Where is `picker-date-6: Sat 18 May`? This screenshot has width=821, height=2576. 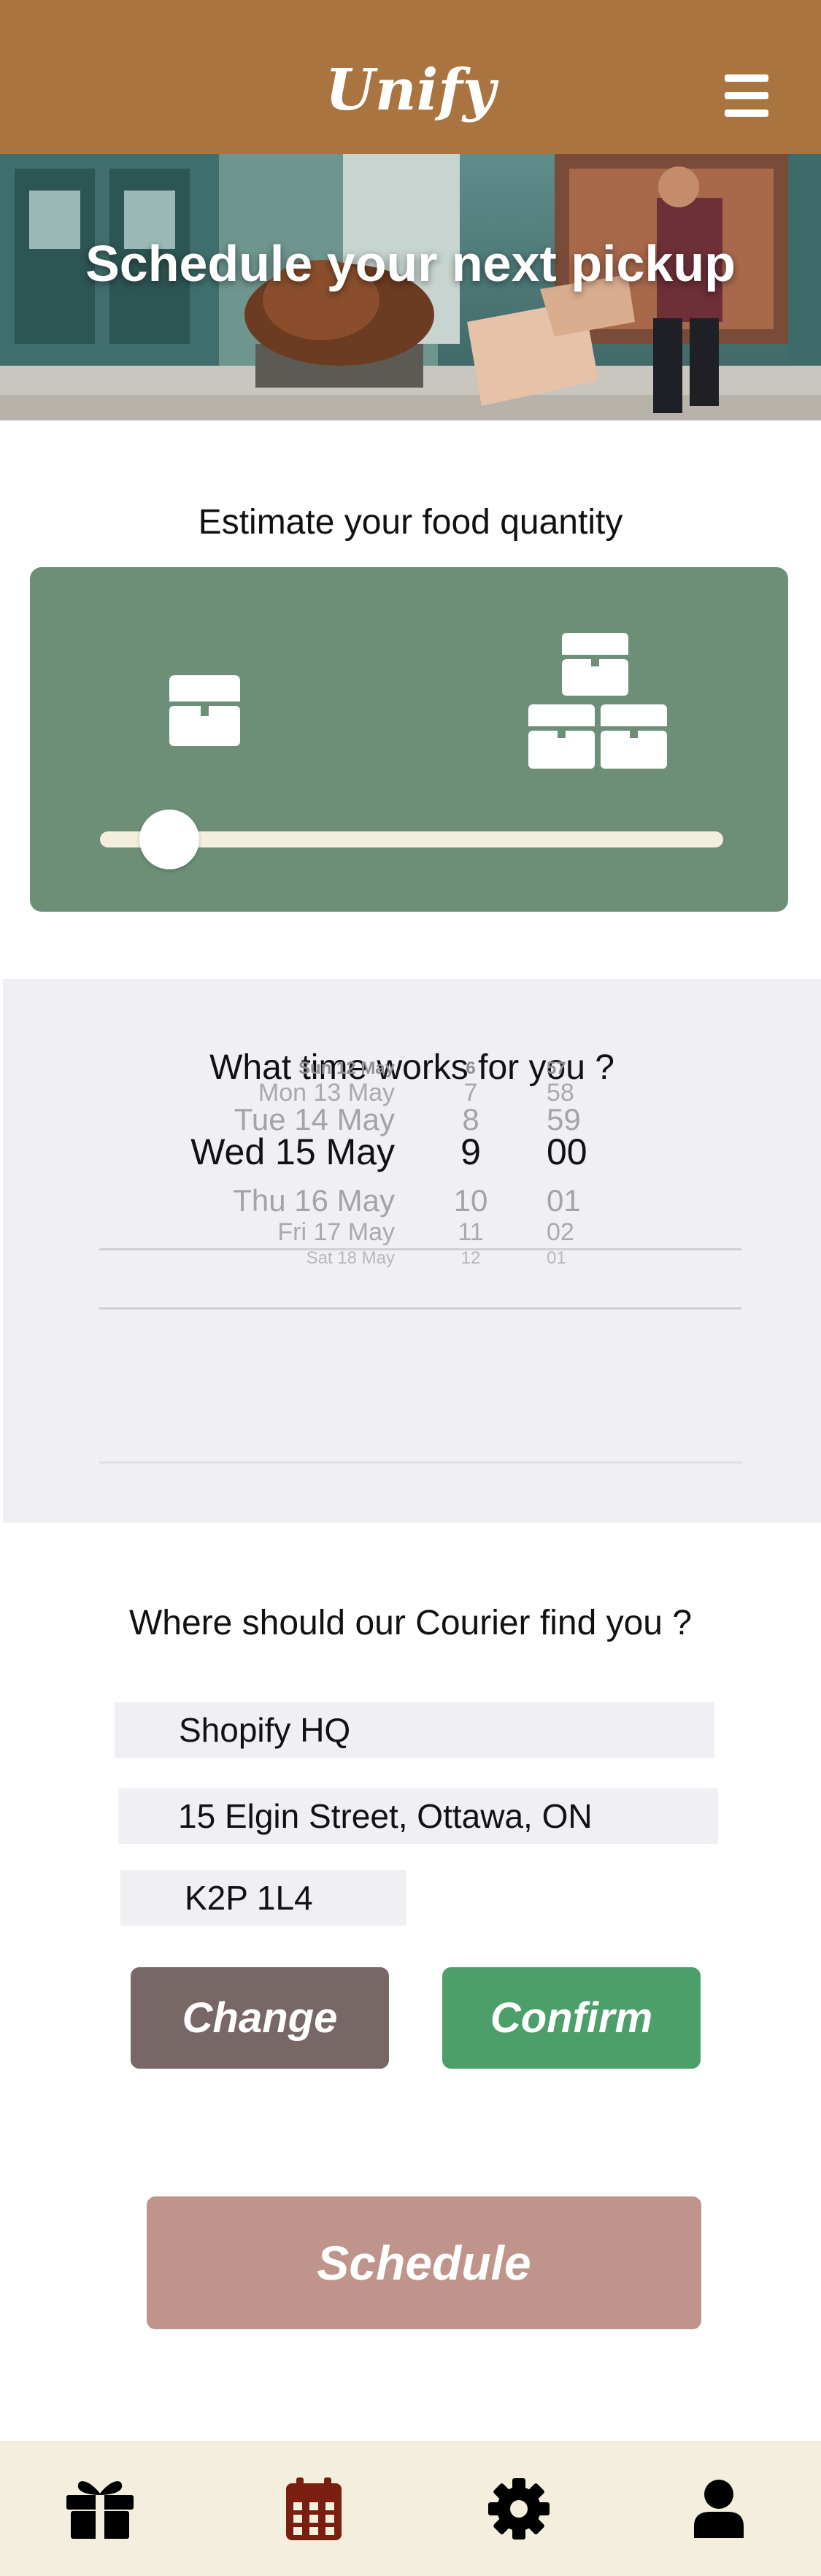 picker-date-6: Sat 18 May is located at coordinates (264, 1258).